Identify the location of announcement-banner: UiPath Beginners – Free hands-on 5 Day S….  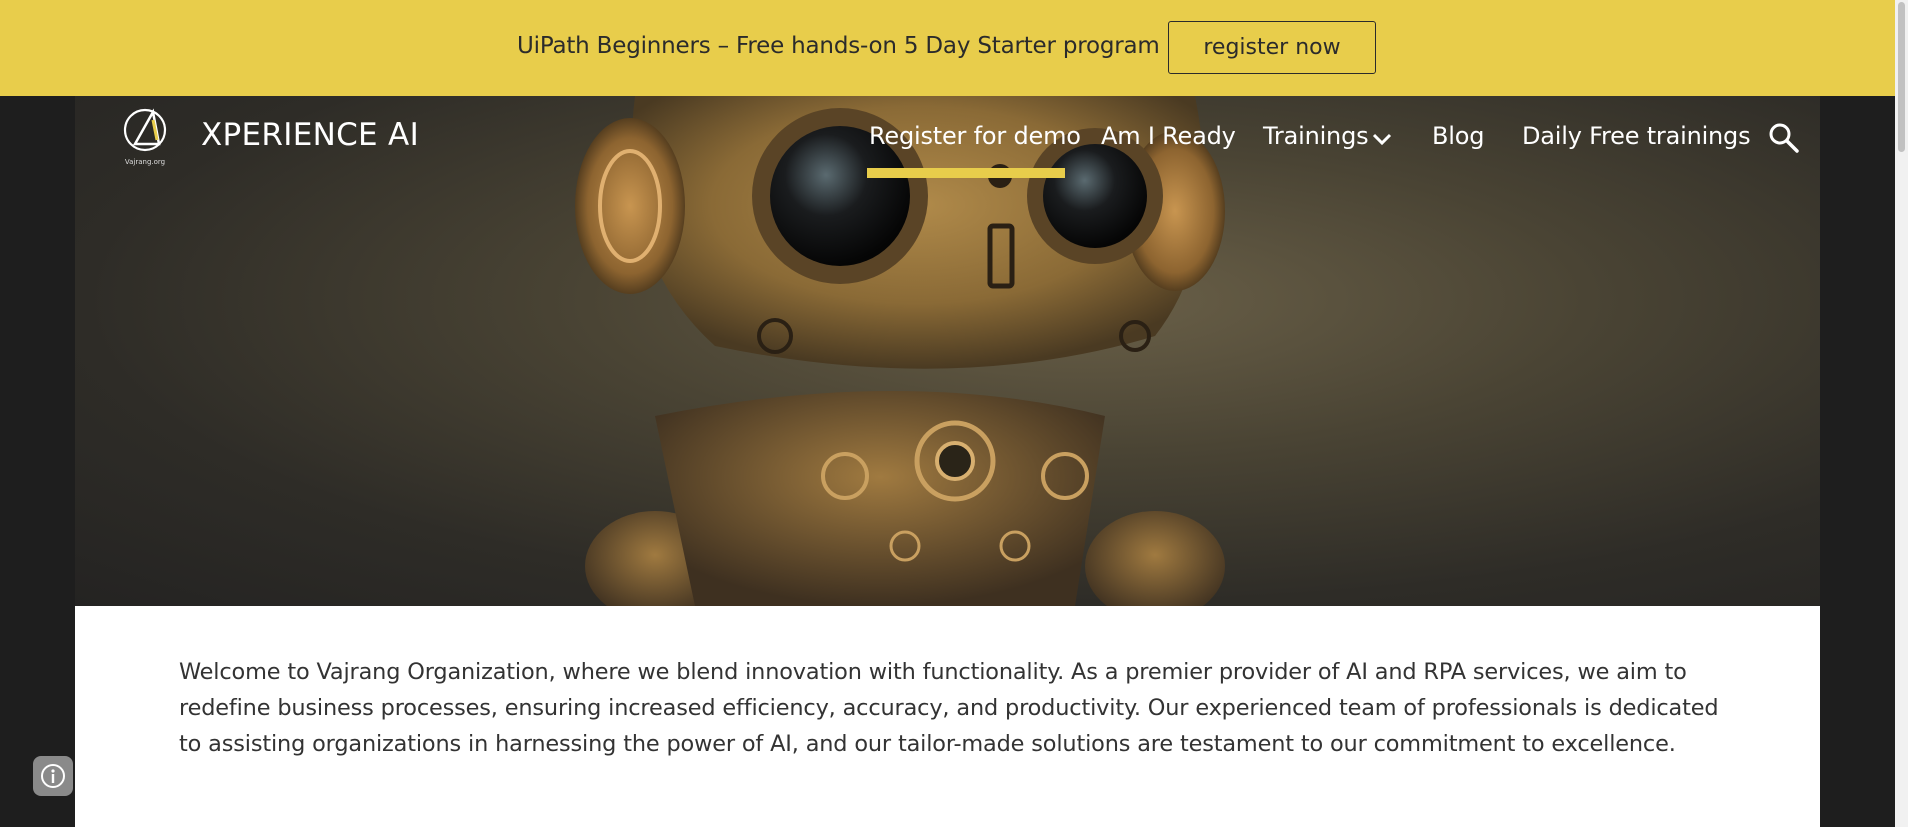
(947, 48).